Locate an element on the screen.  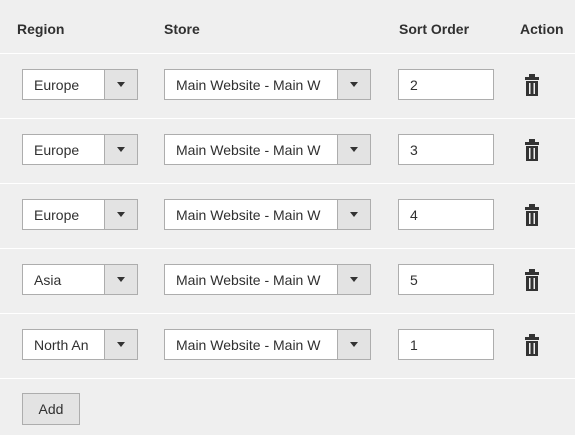
region-select: North An is located at coordinates (80, 344).